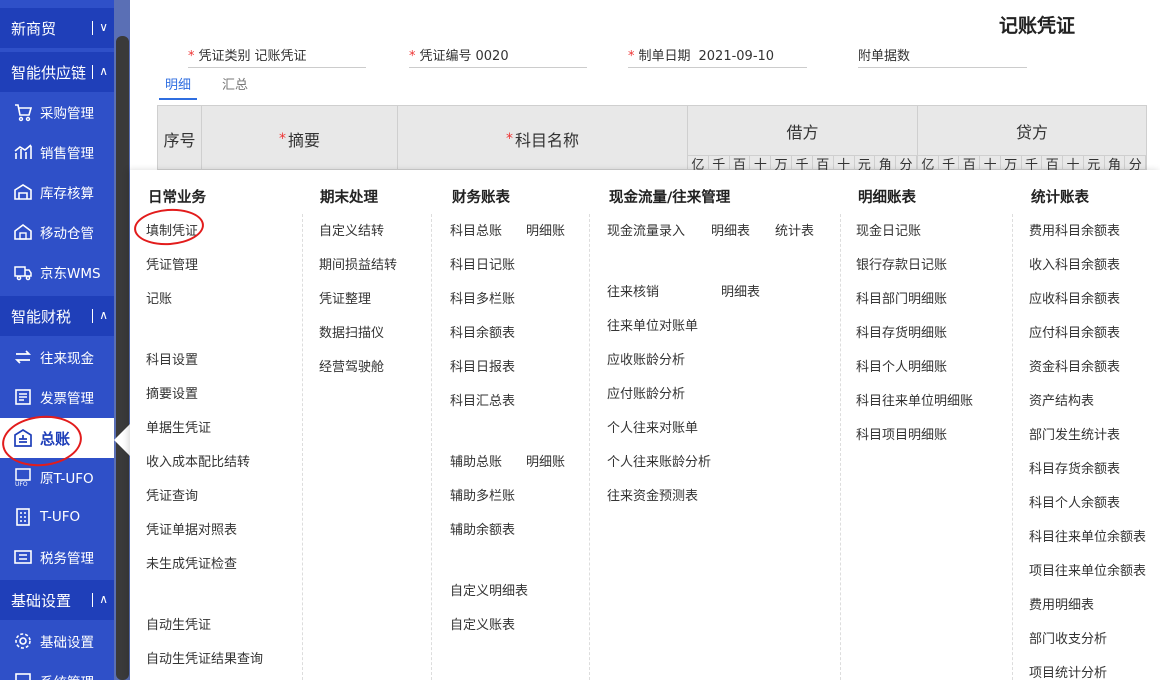  What do you see at coordinates (191, 528) in the screenshot?
I see `menu-item-voucher-doc-mapping: 凭证单据对照表` at bounding box center [191, 528].